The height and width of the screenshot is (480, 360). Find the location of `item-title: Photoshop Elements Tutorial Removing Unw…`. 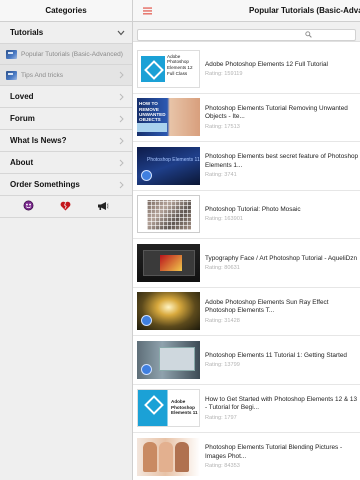

item-title: Photoshop Elements Tutorial Removing Unw… is located at coordinates (276, 112).